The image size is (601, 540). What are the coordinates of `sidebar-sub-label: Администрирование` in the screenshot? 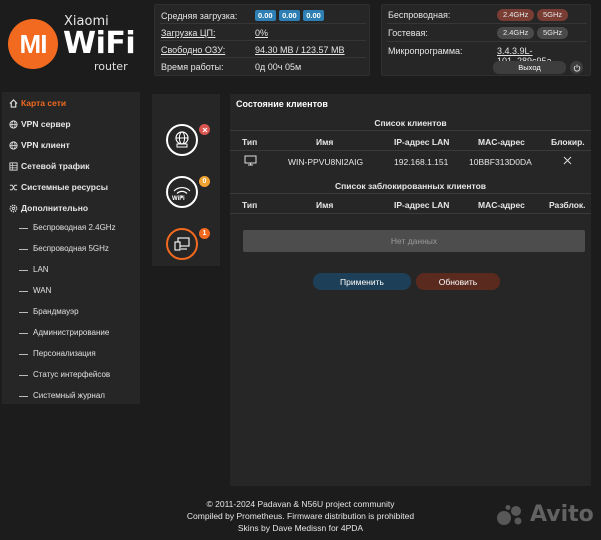 It's located at (71, 332).